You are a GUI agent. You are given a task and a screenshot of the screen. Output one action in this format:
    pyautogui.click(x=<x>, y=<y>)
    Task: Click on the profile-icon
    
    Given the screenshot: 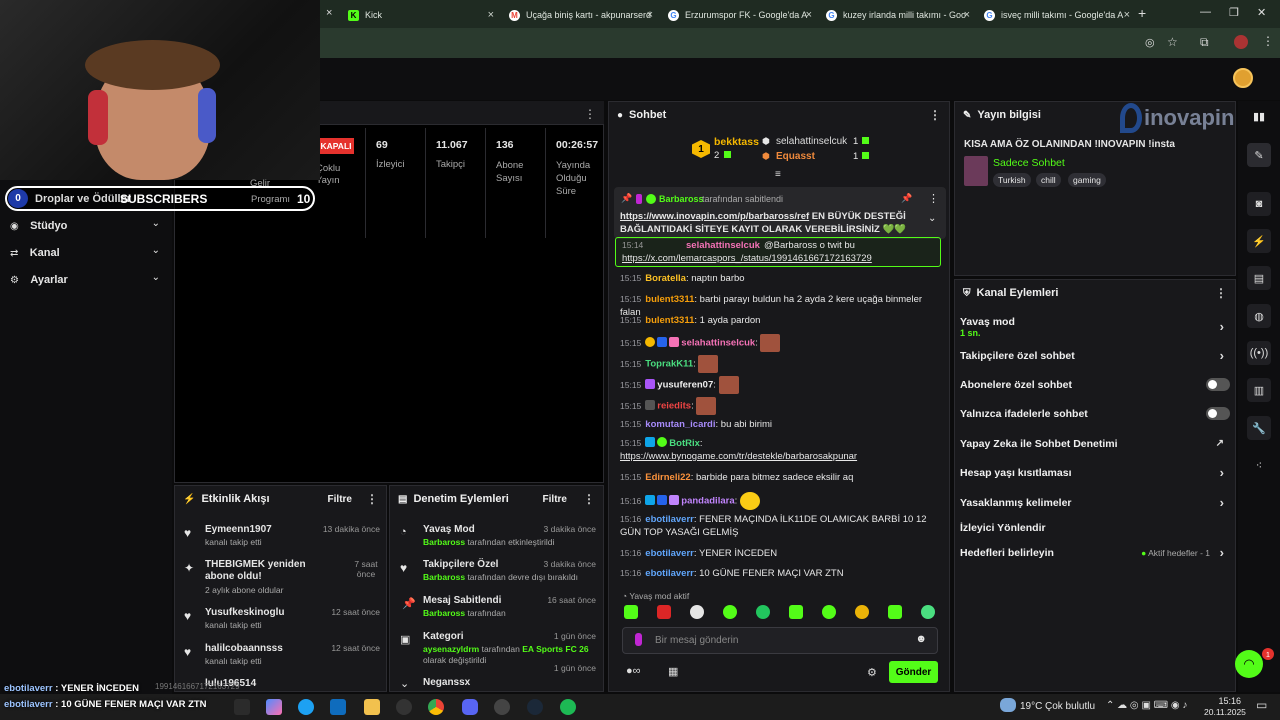 What is the action you would take?
    pyautogui.click(x=1241, y=42)
    